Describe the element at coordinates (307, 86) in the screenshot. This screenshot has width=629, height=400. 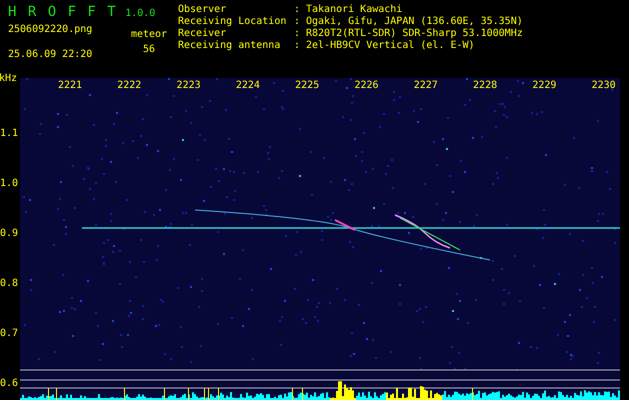
I see `x-axis-label: 2225` at that location.